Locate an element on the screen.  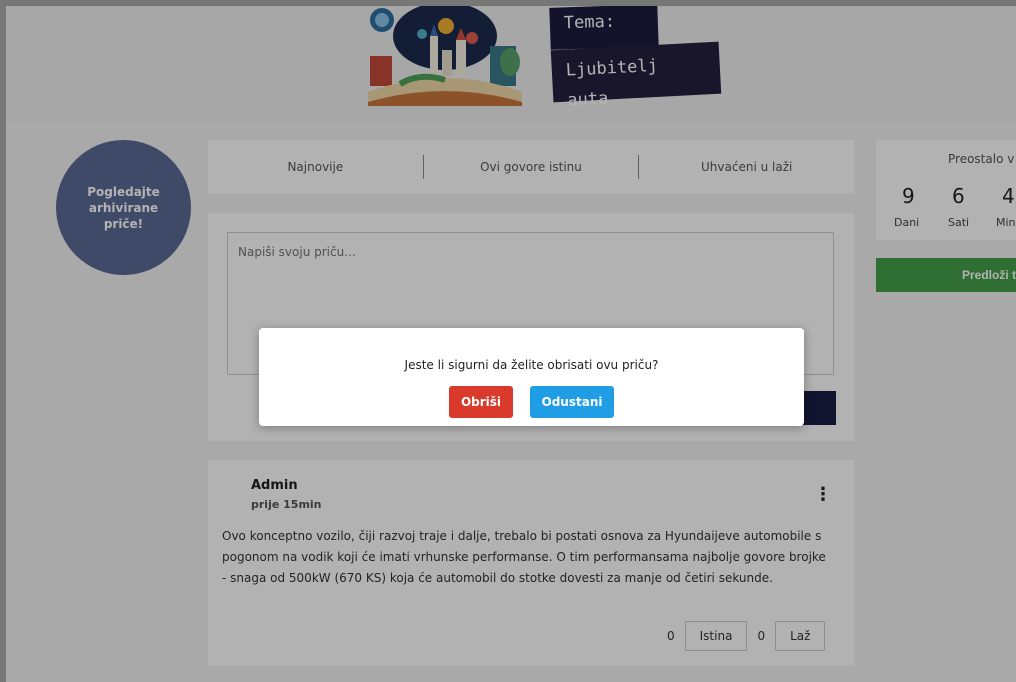
cancel-button: Odustani is located at coordinates (572, 402).